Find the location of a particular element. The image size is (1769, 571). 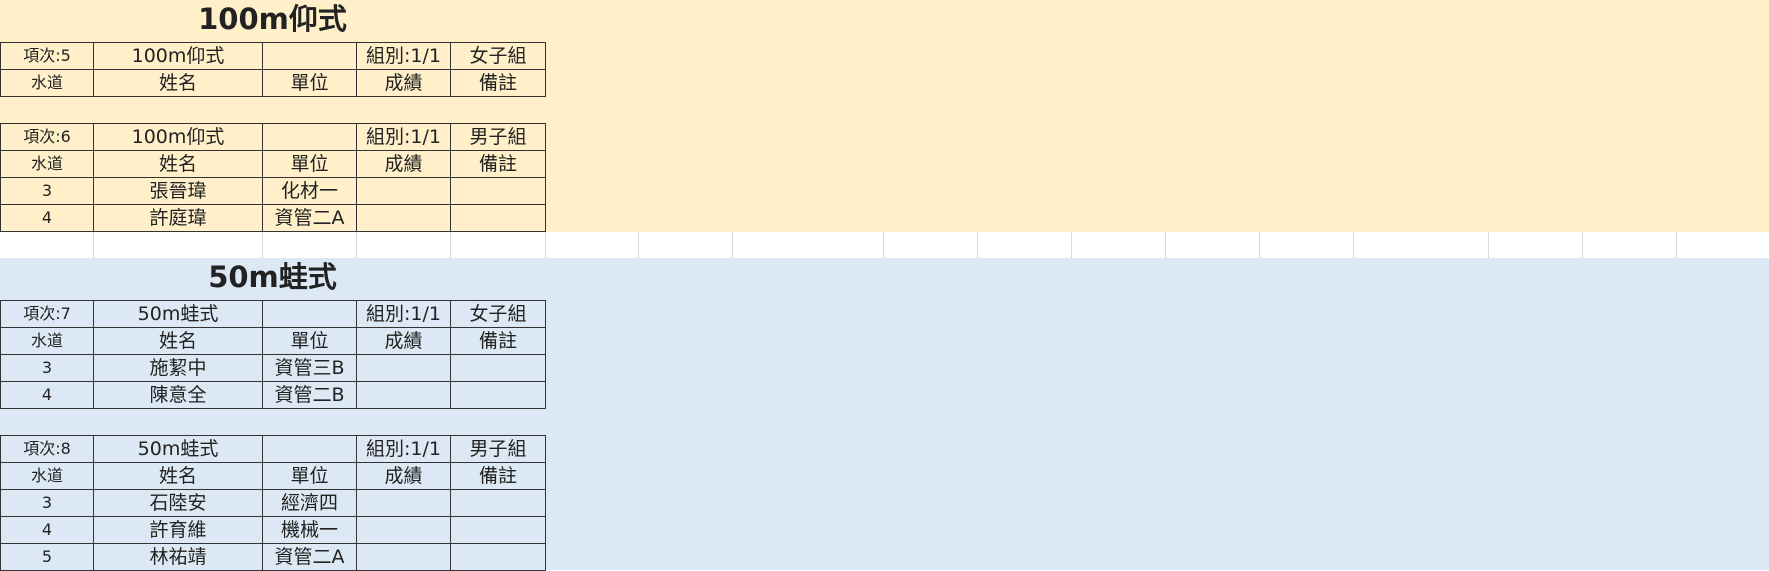

heat-info-row: 項次:5 100m仰式 組別:1/1 女子組 is located at coordinates (273, 56).